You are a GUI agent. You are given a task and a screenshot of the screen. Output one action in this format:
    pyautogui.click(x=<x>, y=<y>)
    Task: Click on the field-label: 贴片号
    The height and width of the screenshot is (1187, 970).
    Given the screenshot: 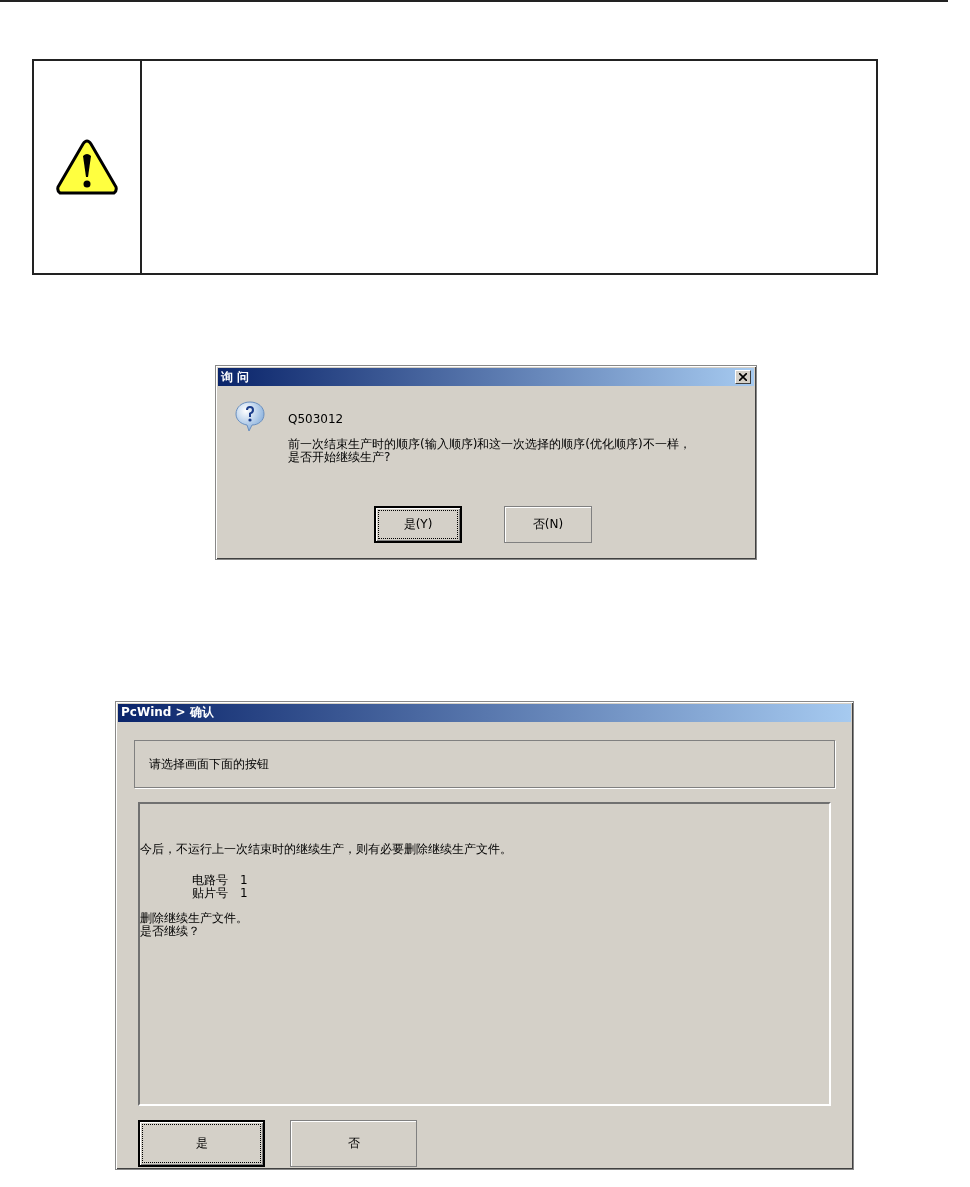 What is the action you would take?
    pyautogui.click(x=210, y=894)
    